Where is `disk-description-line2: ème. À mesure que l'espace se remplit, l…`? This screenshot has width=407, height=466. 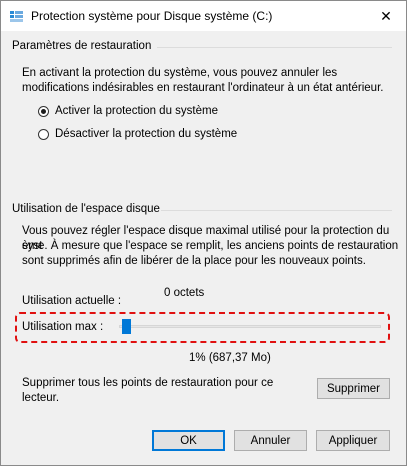 disk-description-line2: ème. À mesure que l'espace se remplit, l… is located at coordinates (210, 246).